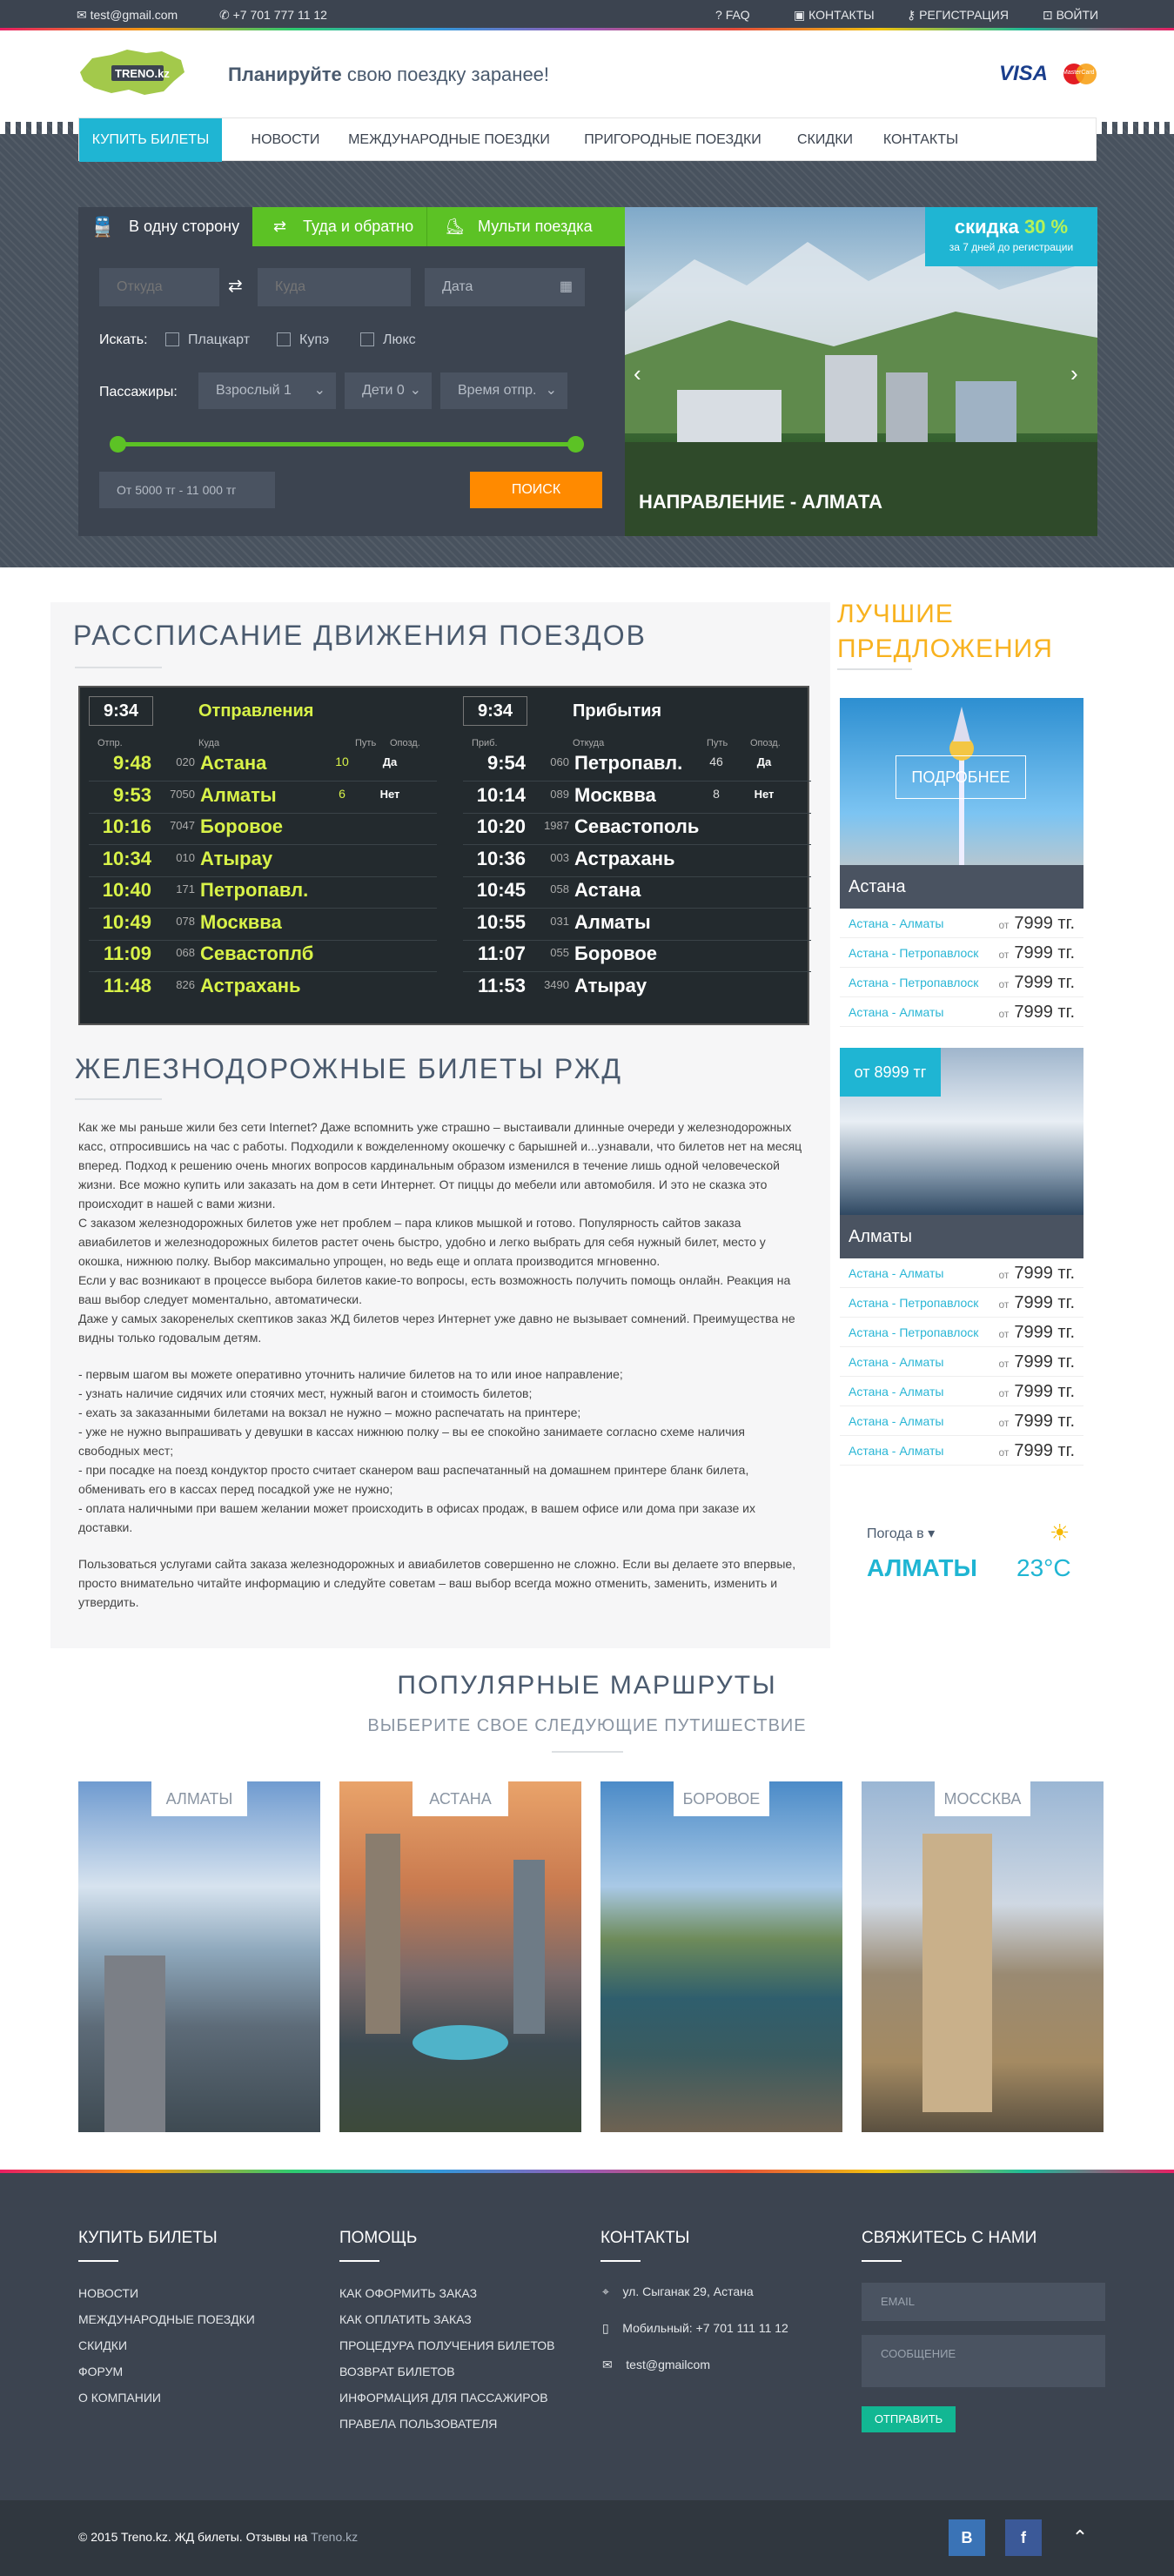 Image resolution: width=1174 pixels, height=2576 pixels. I want to click on register-label: РЕГИСТРАЦИЯ, so click(964, 15).